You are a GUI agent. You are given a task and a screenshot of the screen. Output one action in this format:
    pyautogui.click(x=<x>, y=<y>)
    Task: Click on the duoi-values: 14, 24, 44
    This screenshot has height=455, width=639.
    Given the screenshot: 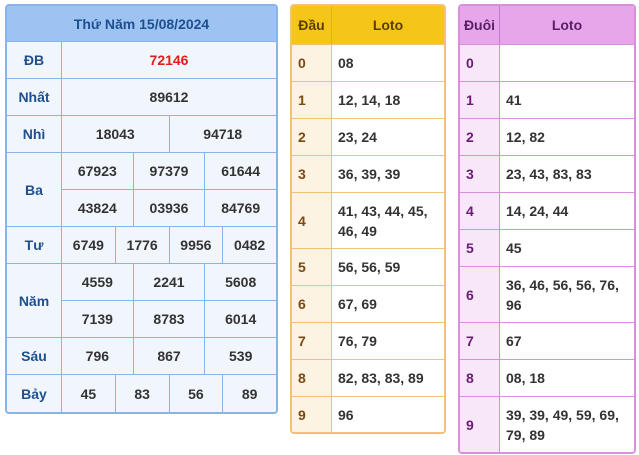 What is the action you would take?
    pyautogui.click(x=567, y=211)
    